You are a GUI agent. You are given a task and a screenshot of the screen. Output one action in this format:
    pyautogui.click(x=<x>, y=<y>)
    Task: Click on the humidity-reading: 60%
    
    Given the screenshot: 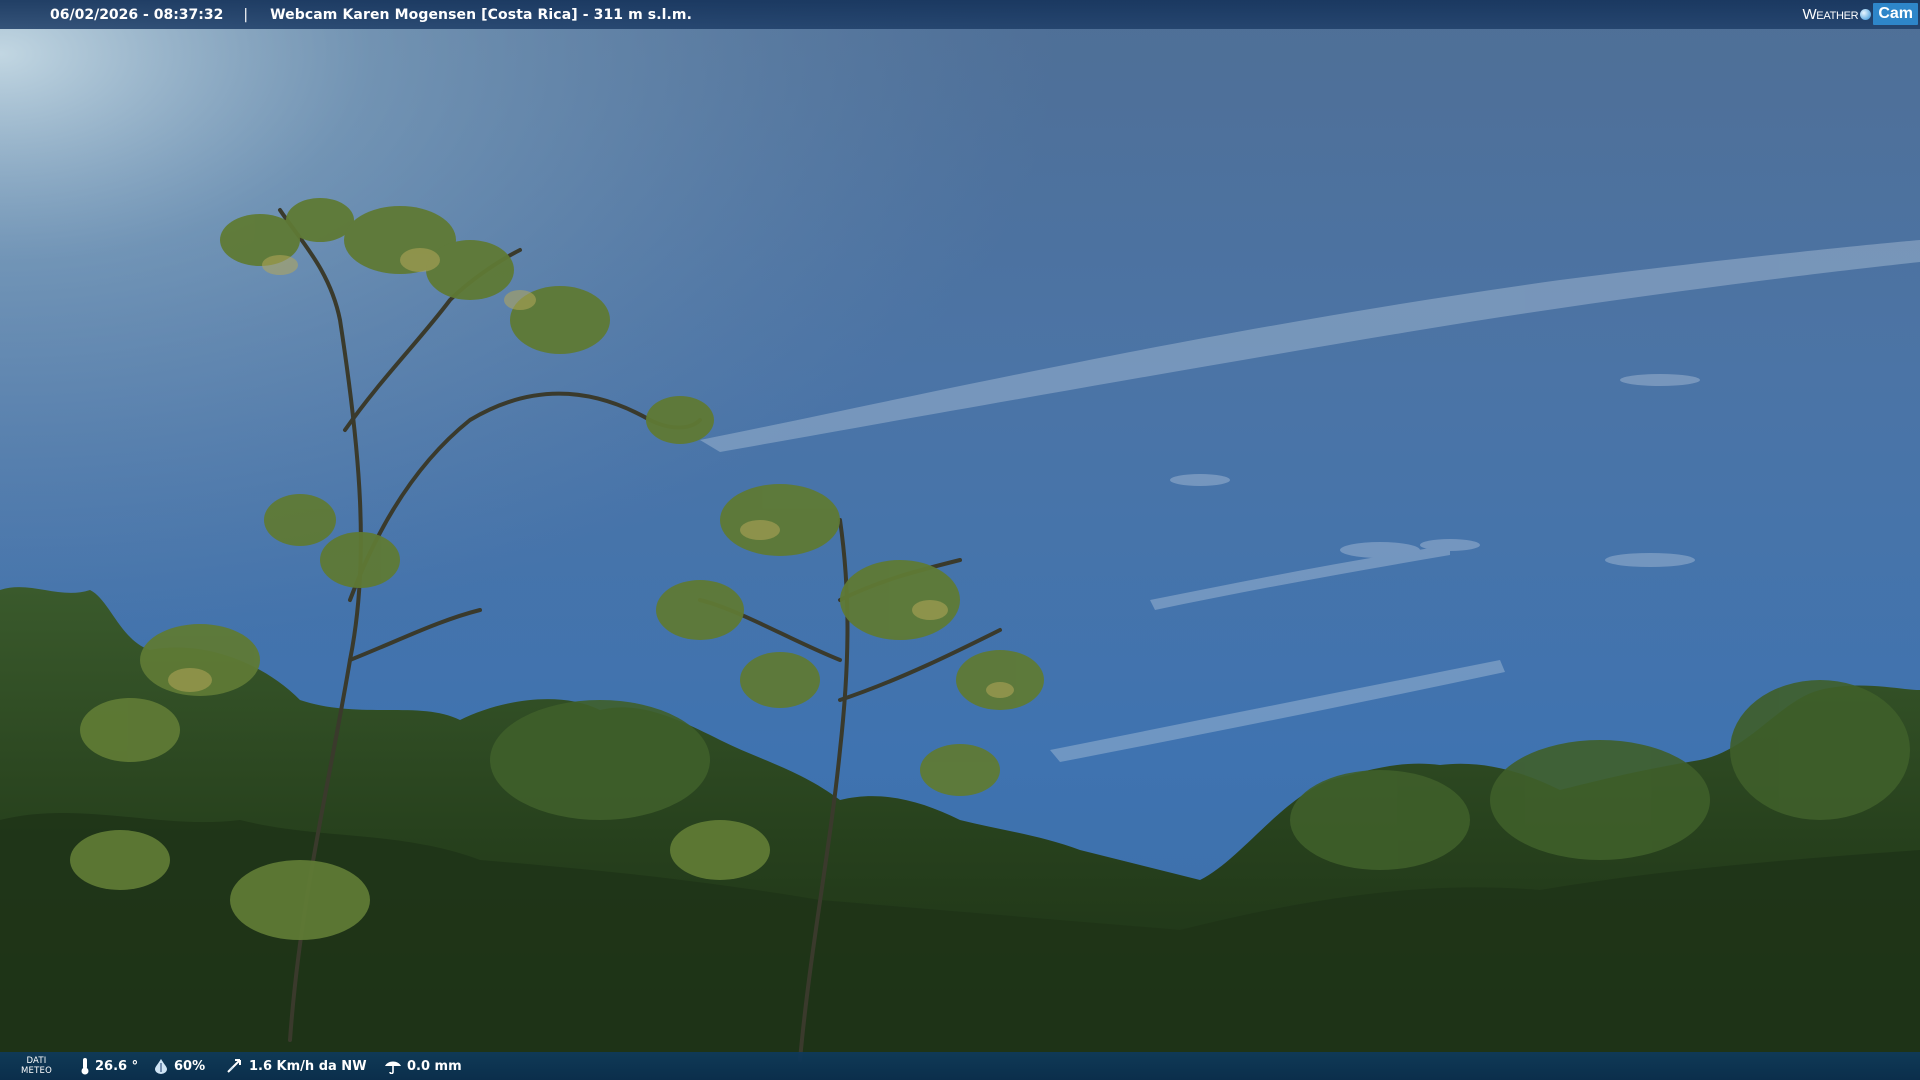 What is the action you would take?
    pyautogui.click(x=179, y=1066)
    